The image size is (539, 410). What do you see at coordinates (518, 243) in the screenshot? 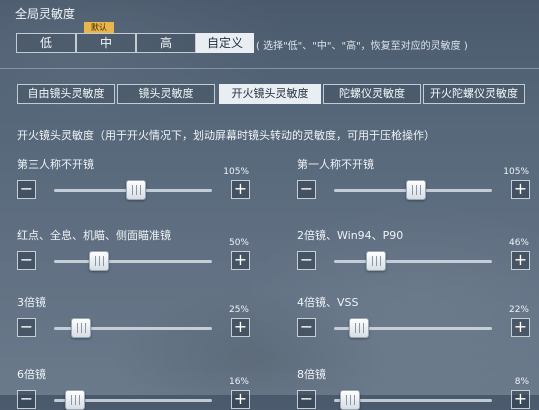
I see `slider-value: 46%` at bounding box center [518, 243].